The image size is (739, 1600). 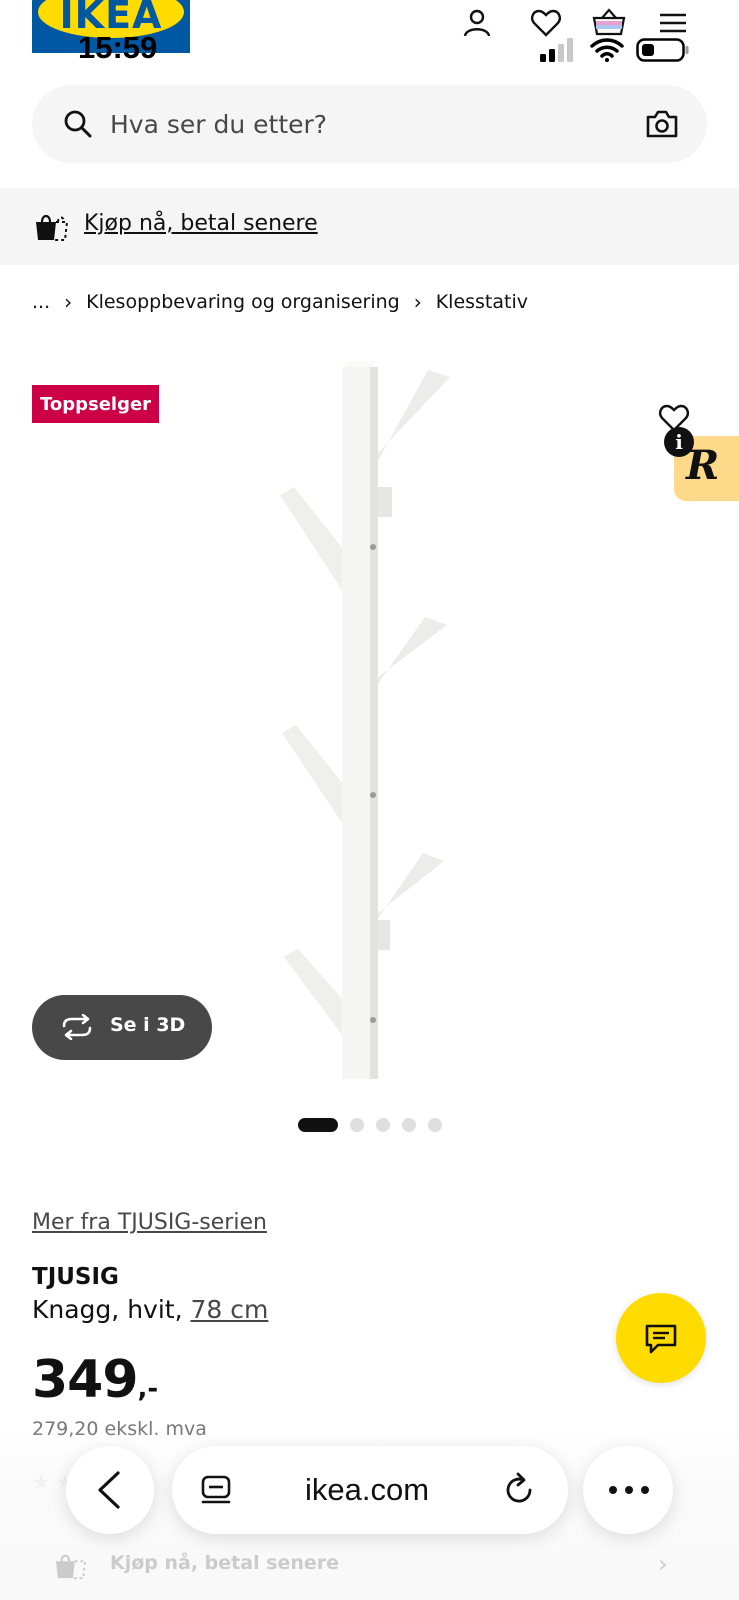 I want to click on product-description: Knagg, hvit, 78 cm, so click(x=150, y=1309).